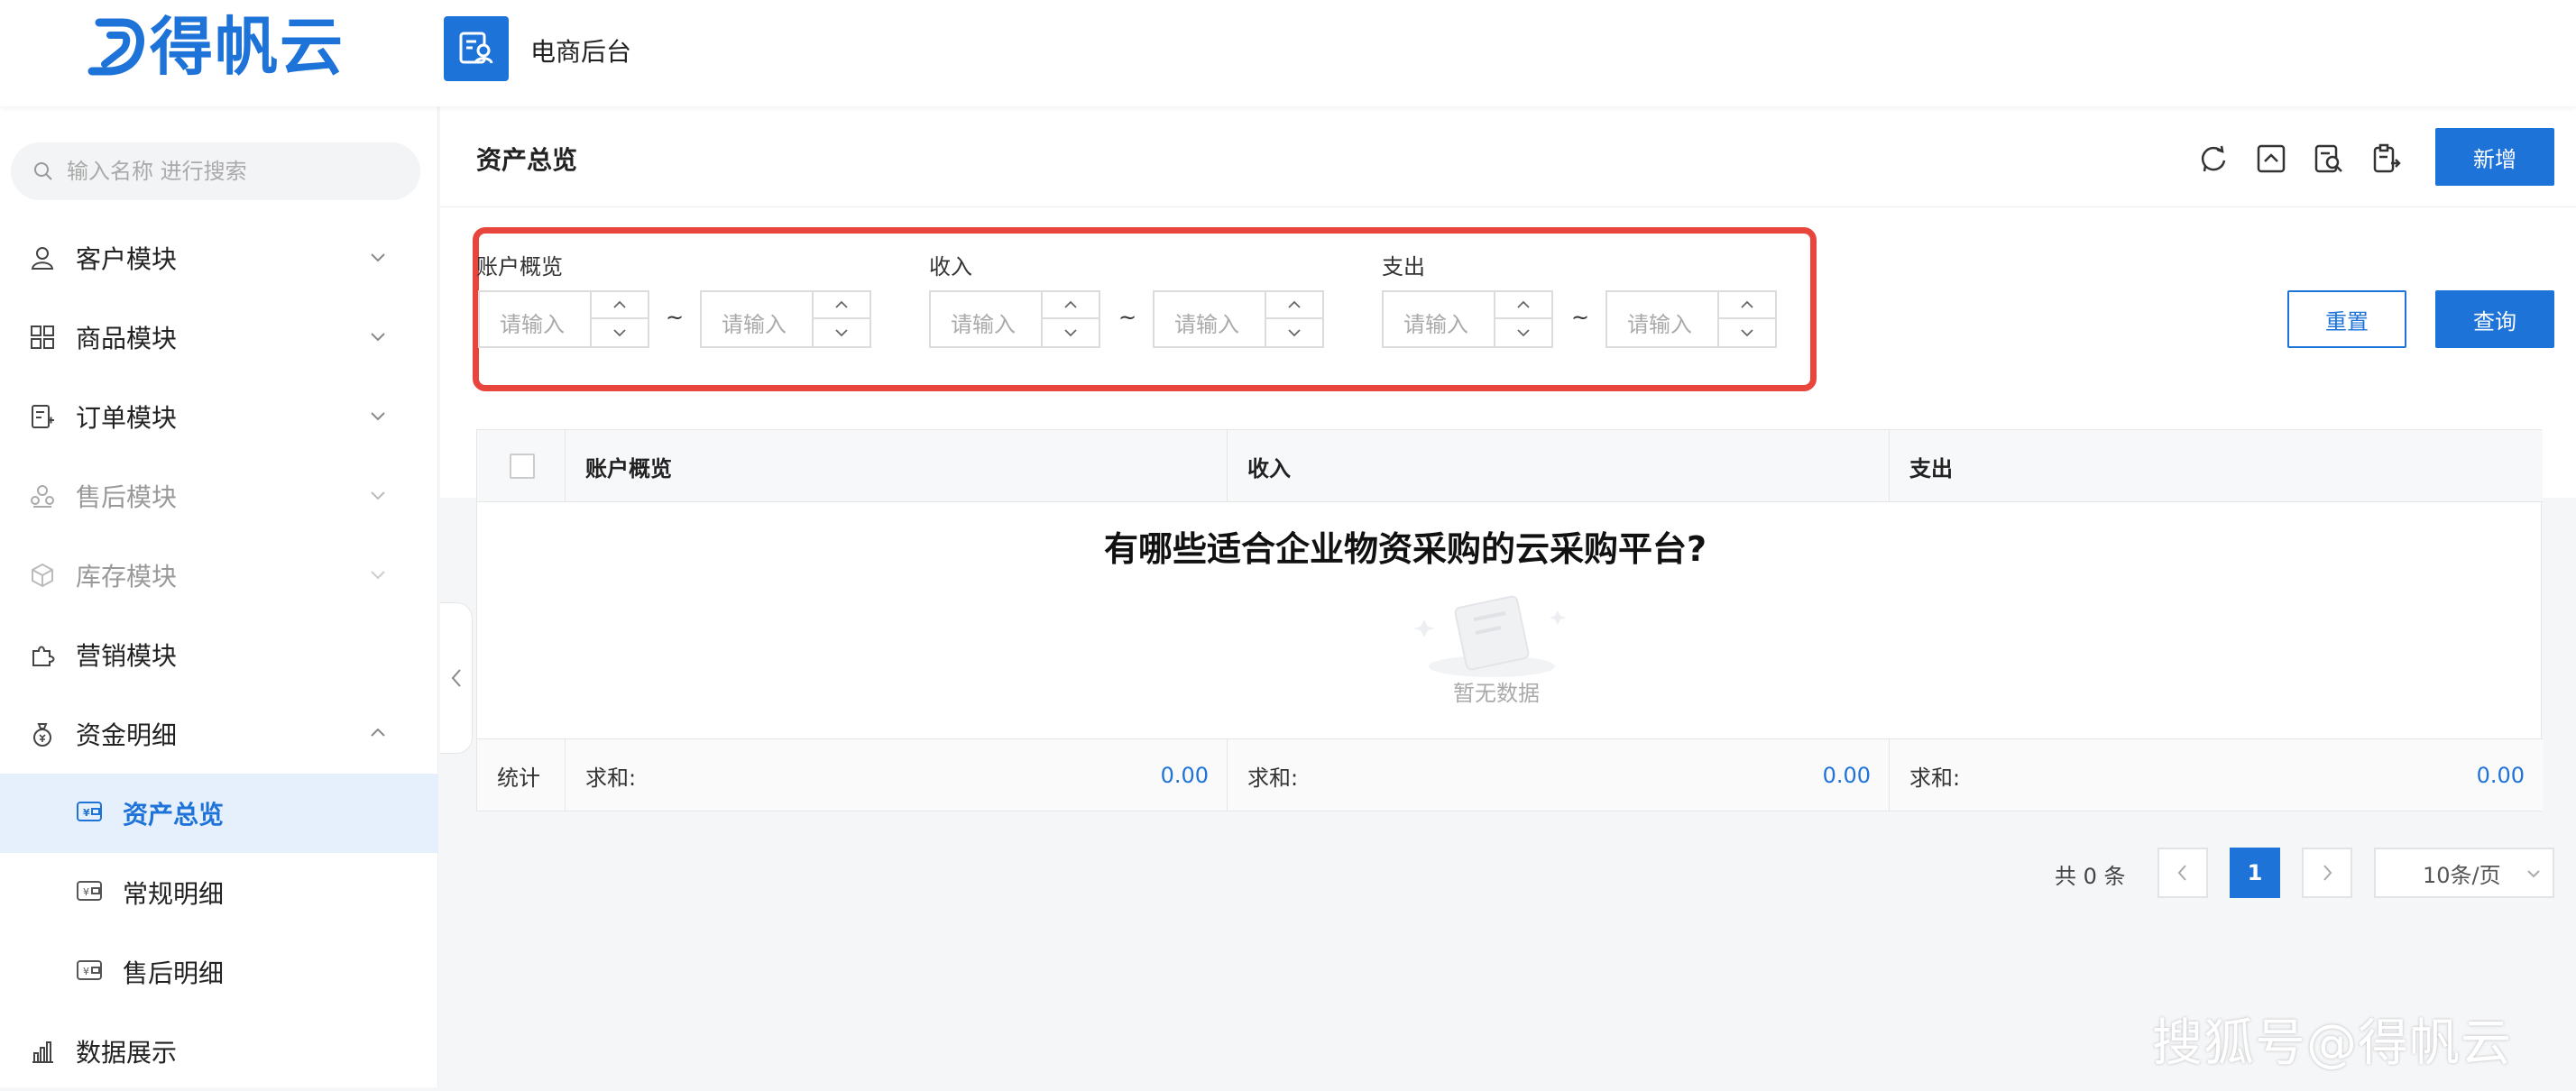 This screenshot has width=2576, height=1091. What do you see at coordinates (1559, 466) in the screenshot?
I see `column-header-income: 收入` at bounding box center [1559, 466].